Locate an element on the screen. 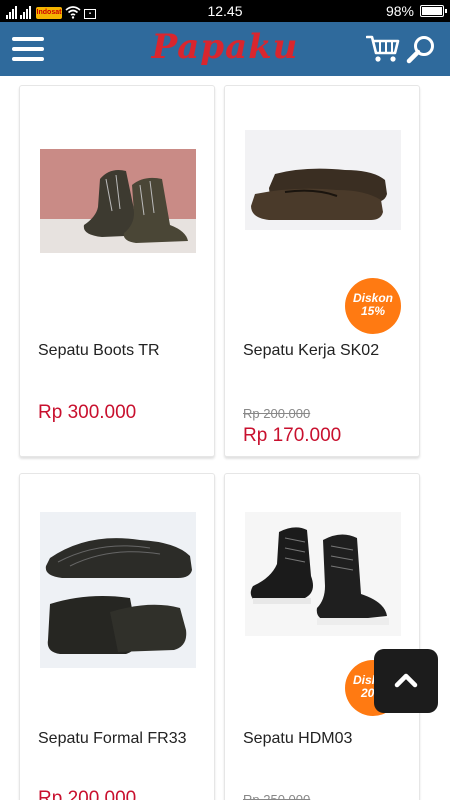  high-top-shoes-image is located at coordinates (323, 574).